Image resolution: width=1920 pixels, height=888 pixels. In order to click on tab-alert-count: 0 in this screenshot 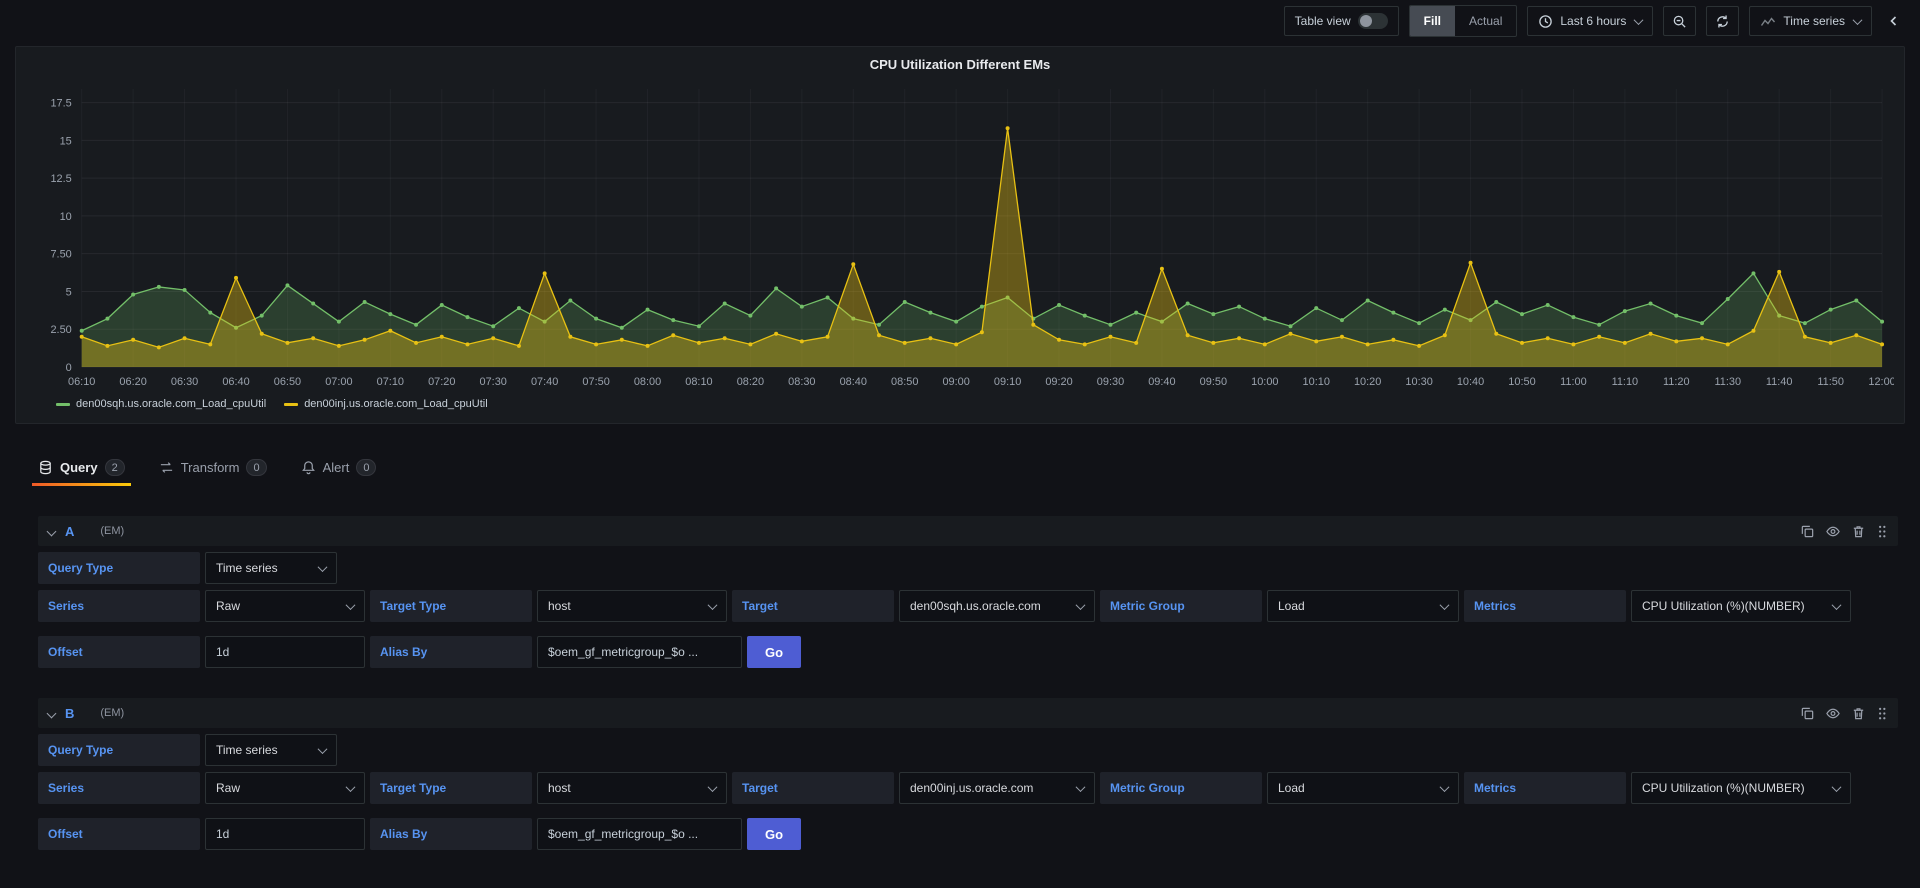, I will do `click(366, 467)`.